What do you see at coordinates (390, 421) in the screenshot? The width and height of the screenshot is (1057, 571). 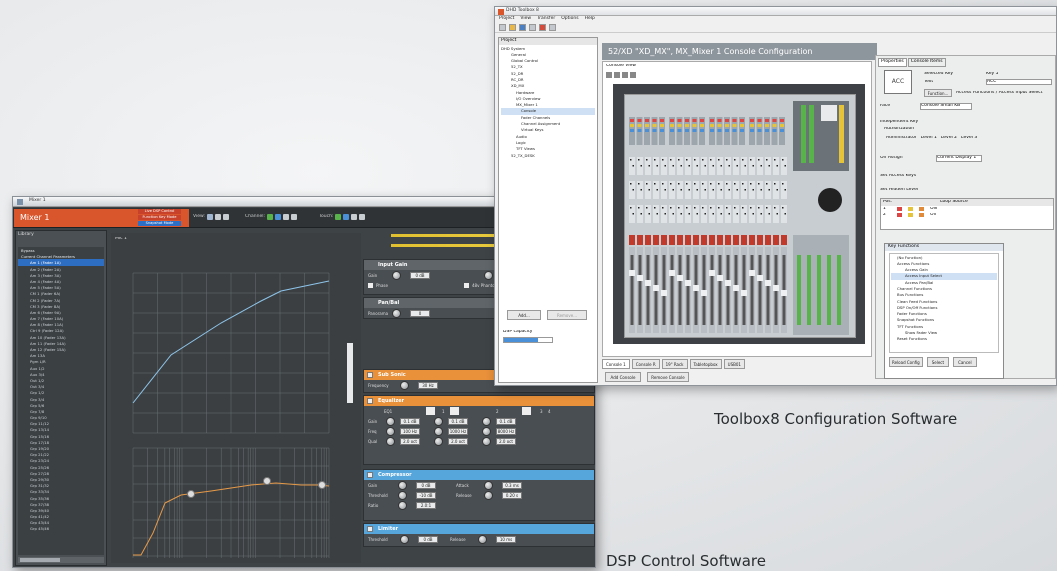 I see `eq-gain-knob` at bounding box center [390, 421].